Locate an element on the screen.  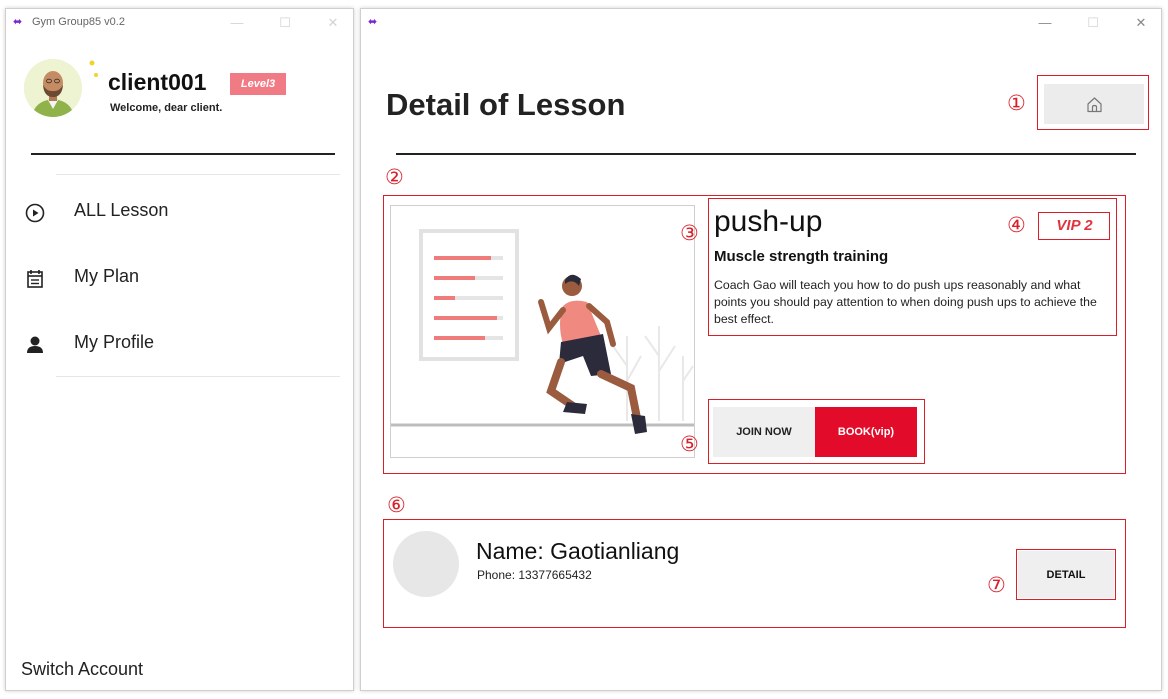
person-icon is located at coordinates (35, 344).